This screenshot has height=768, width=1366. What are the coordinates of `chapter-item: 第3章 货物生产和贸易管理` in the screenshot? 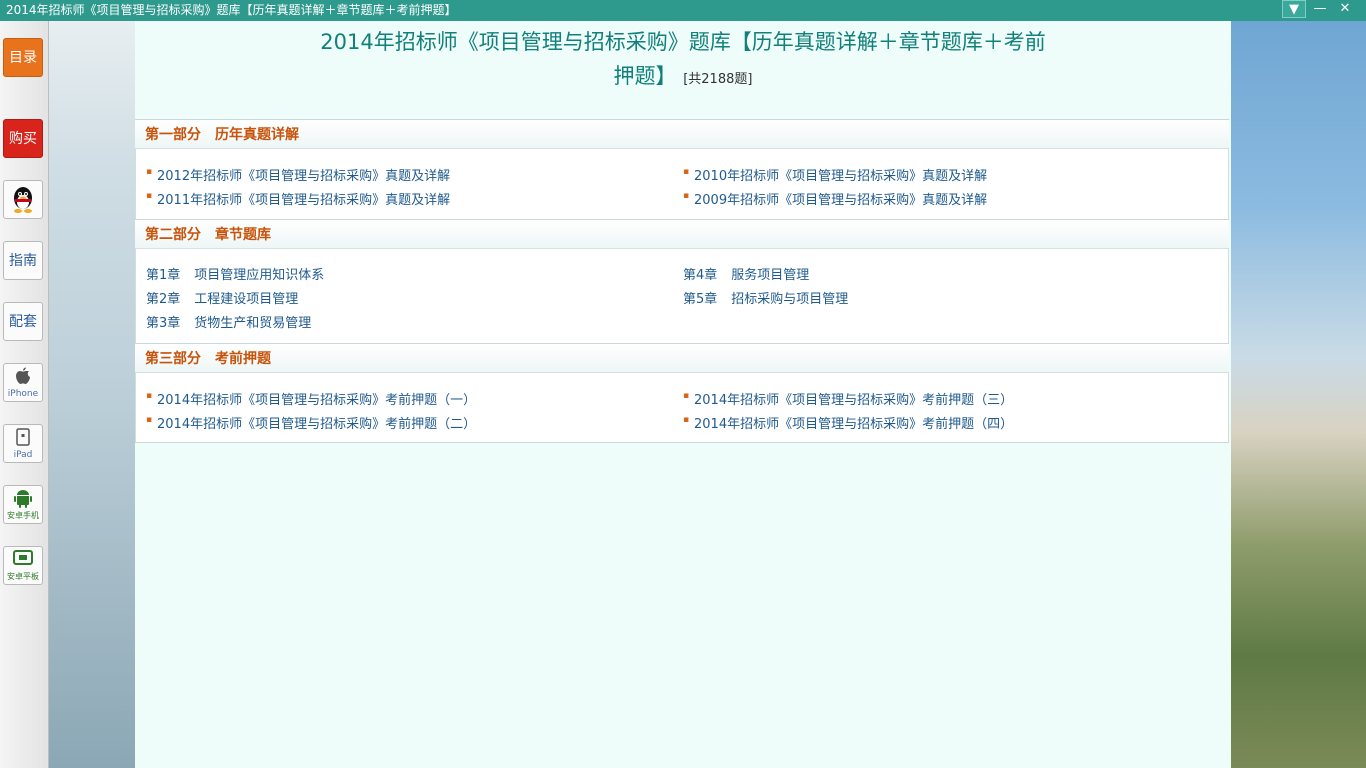 It's located at (228, 321).